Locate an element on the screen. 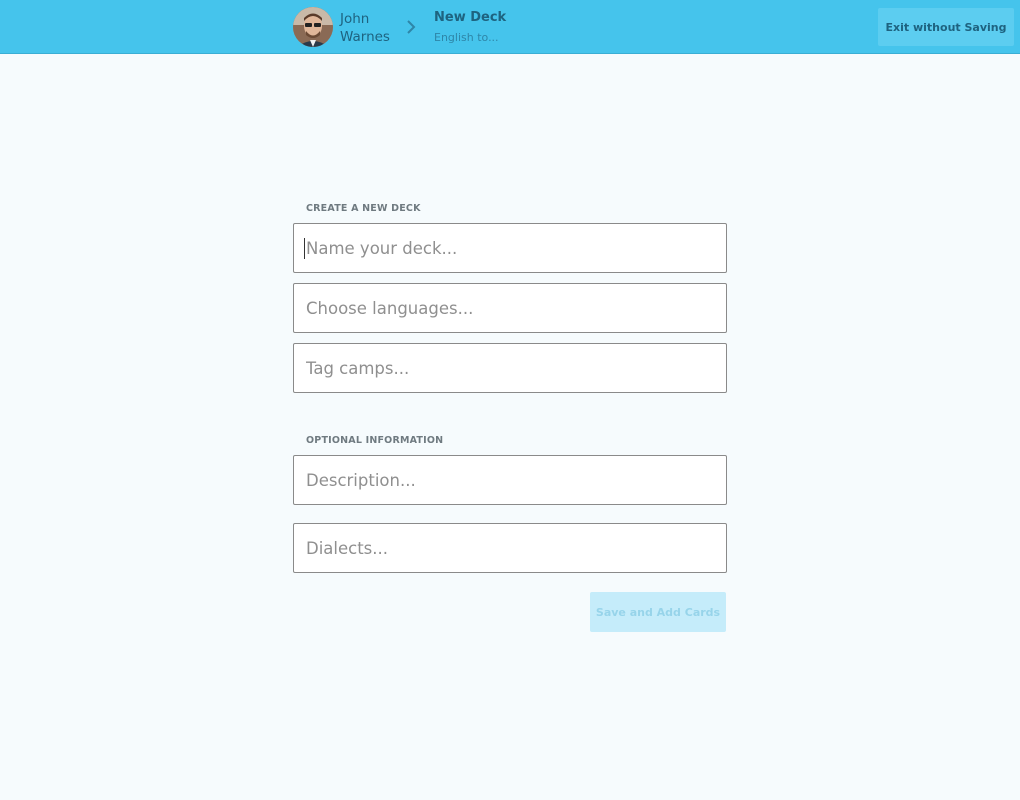 This screenshot has width=1020, height=800. user-avatar is located at coordinates (313, 27).